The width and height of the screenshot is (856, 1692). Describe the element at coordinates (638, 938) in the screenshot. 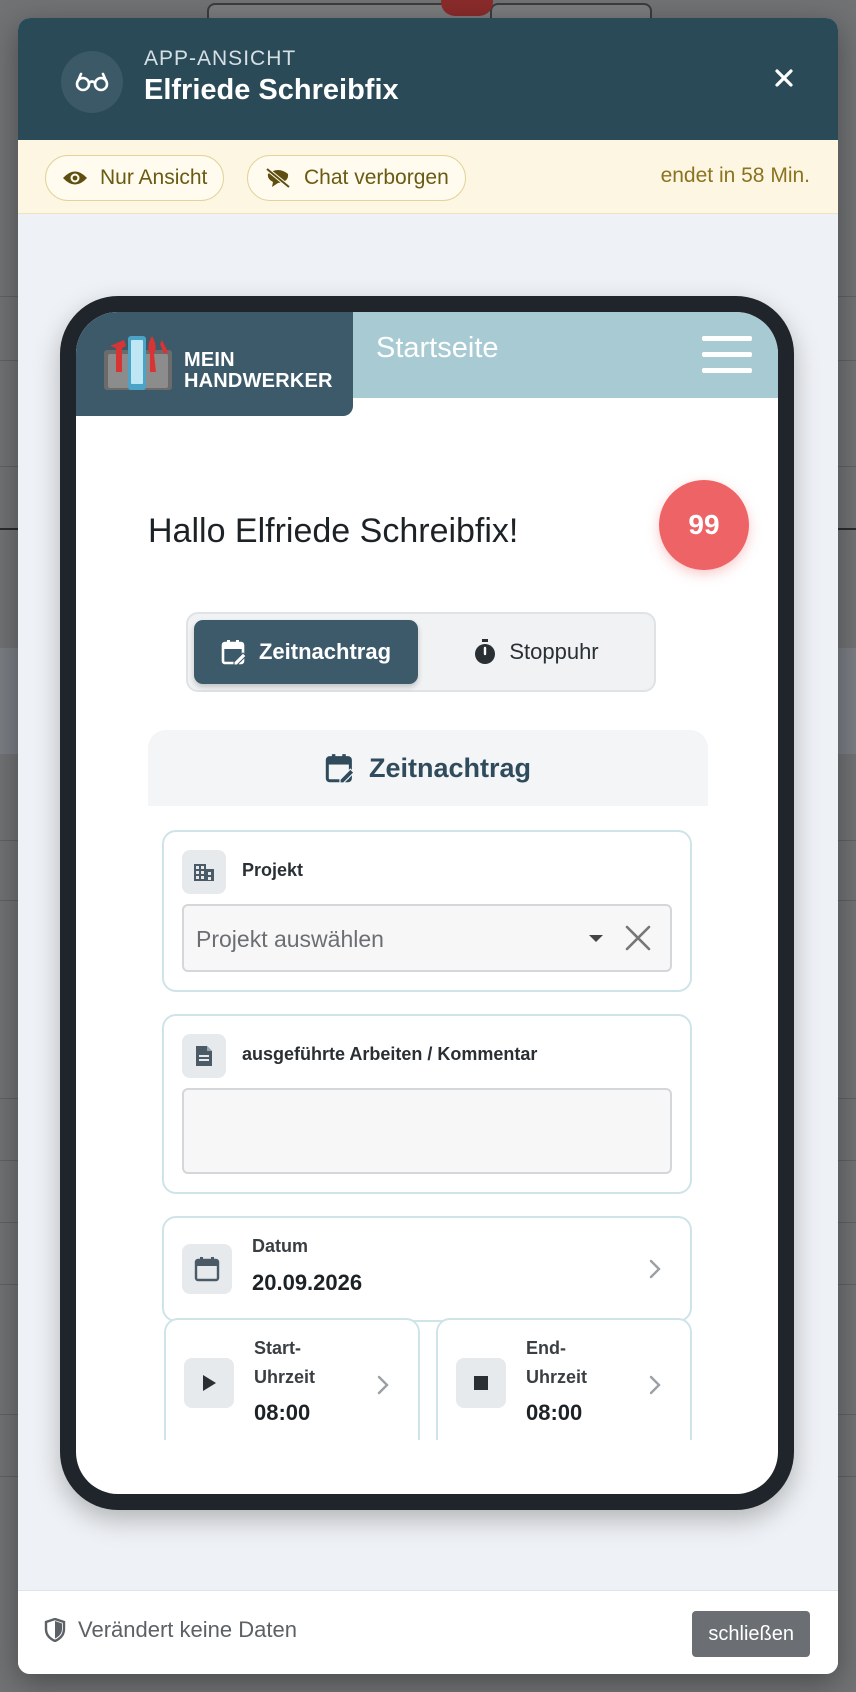

I see `clear-icon` at that location.